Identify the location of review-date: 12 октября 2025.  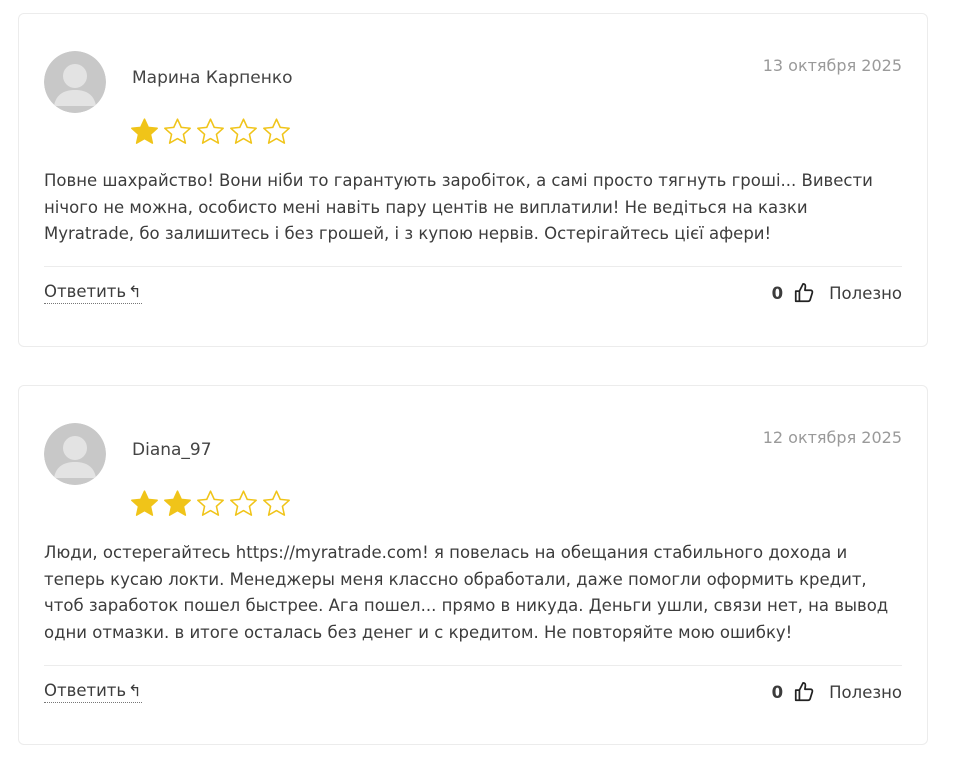
(832, 437).